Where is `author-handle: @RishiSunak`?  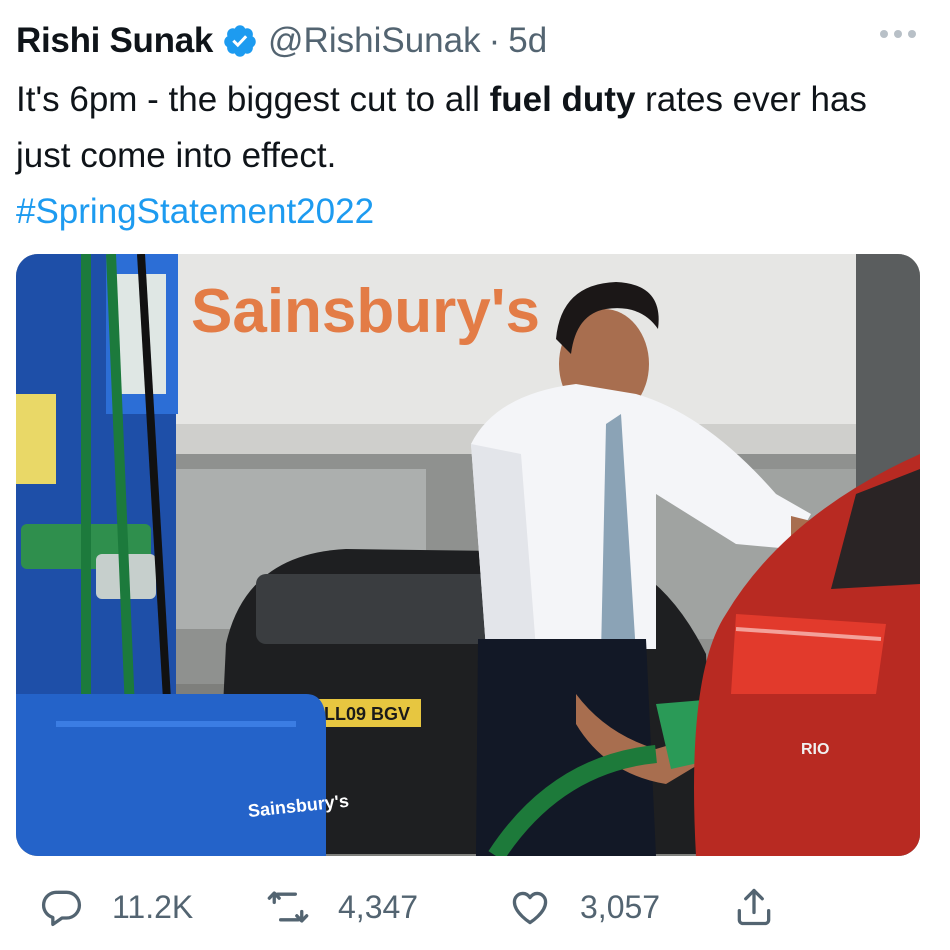 author-handle: @RishiSunak is located at coordinates (374, 41).